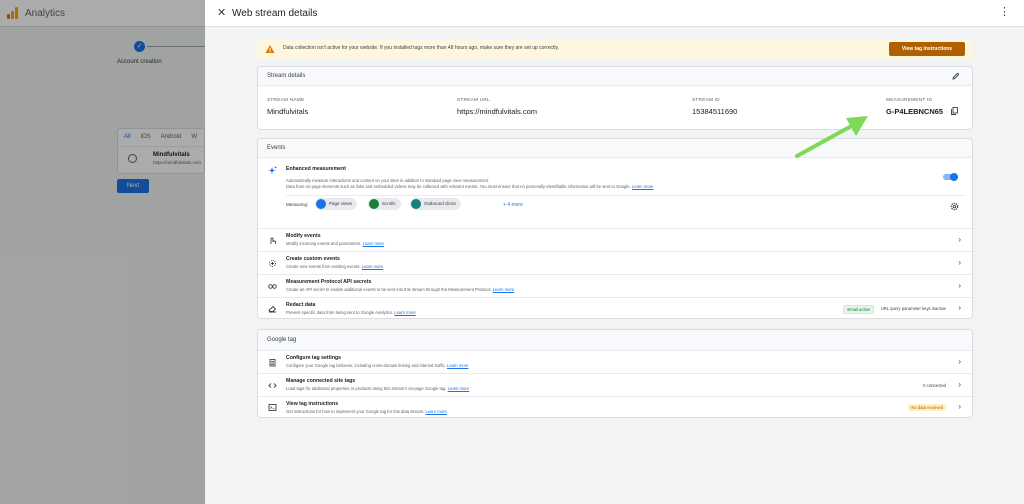  Describe the element at coordinates (321, 381) in the screenshot. I see `row-title: Manage connected site tags` at that location.